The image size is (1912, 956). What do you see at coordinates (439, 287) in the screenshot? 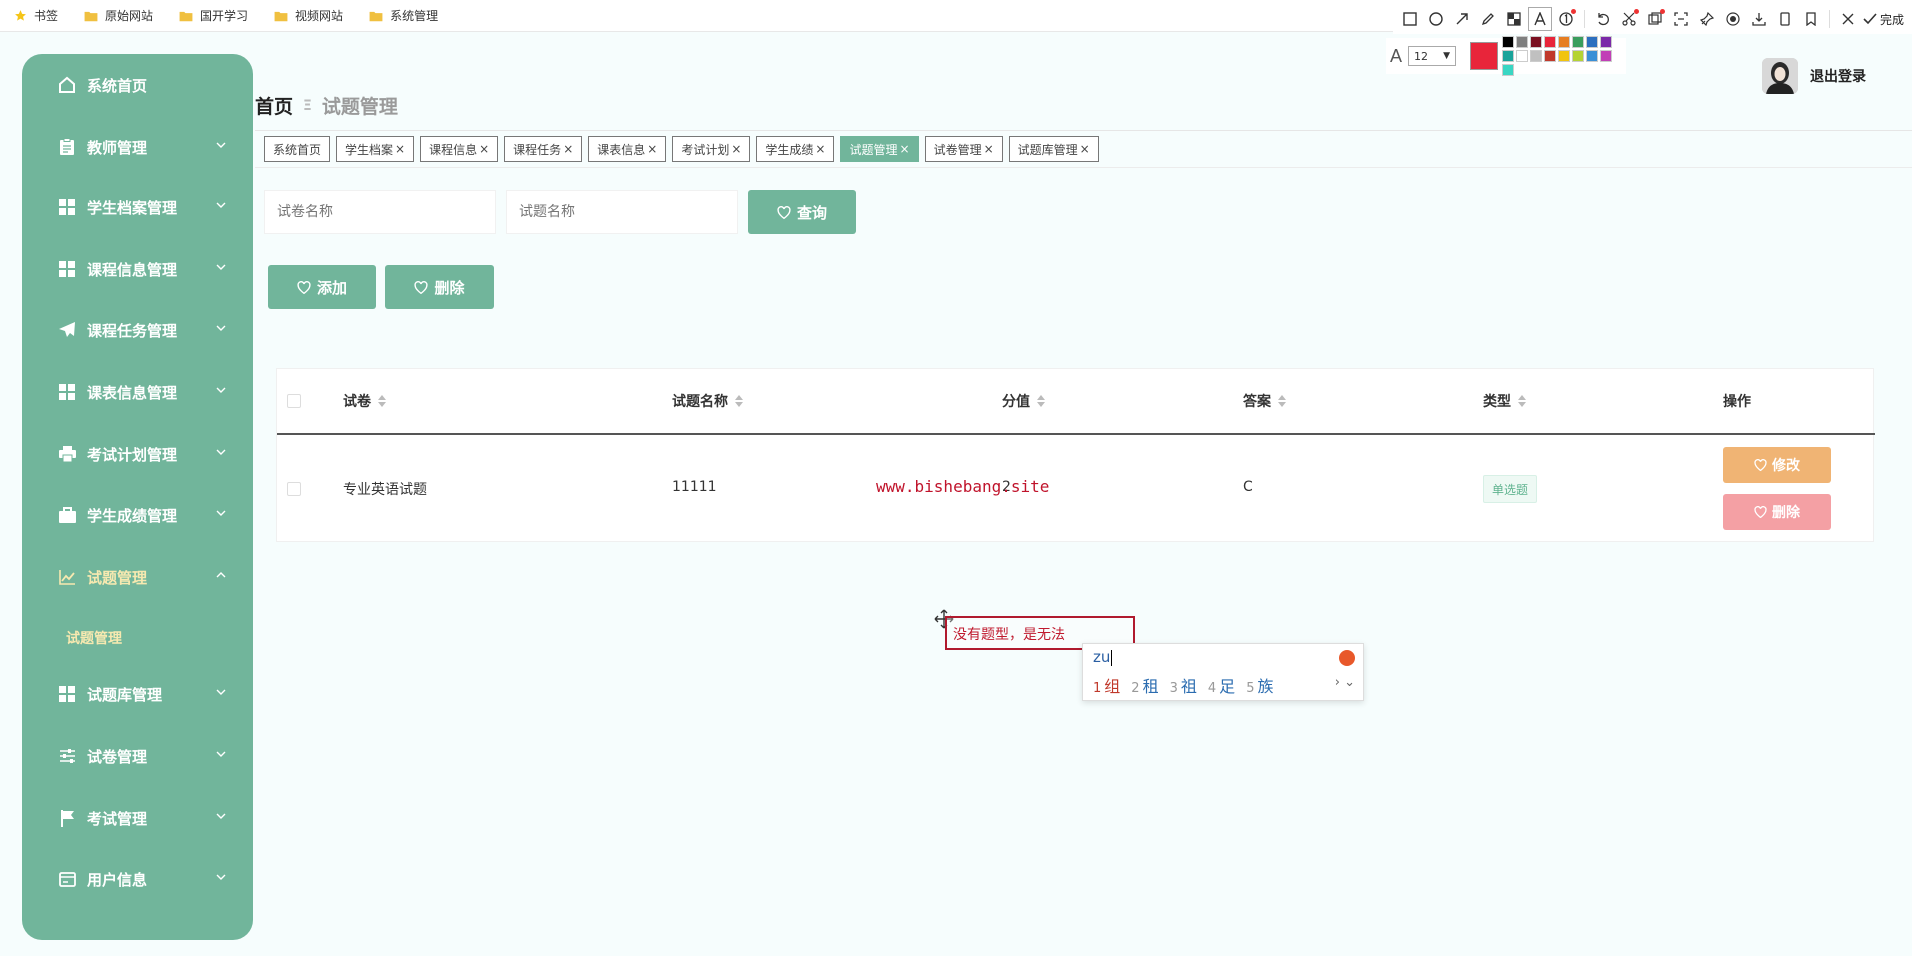
I see `batch-delete-button: 删除` at bounding box center [439, 287].